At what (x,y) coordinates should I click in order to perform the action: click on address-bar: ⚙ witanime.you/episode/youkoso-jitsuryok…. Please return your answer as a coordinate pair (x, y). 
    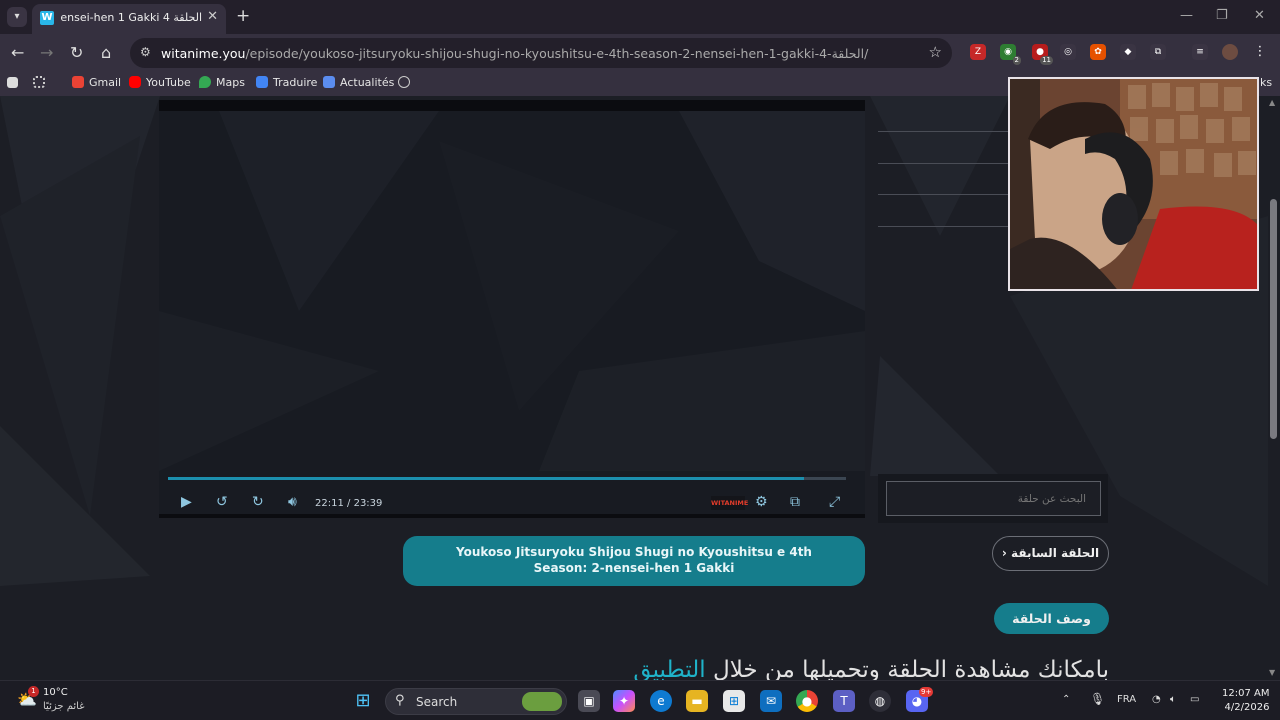
    Looking at the image, I should click on (541, 53).